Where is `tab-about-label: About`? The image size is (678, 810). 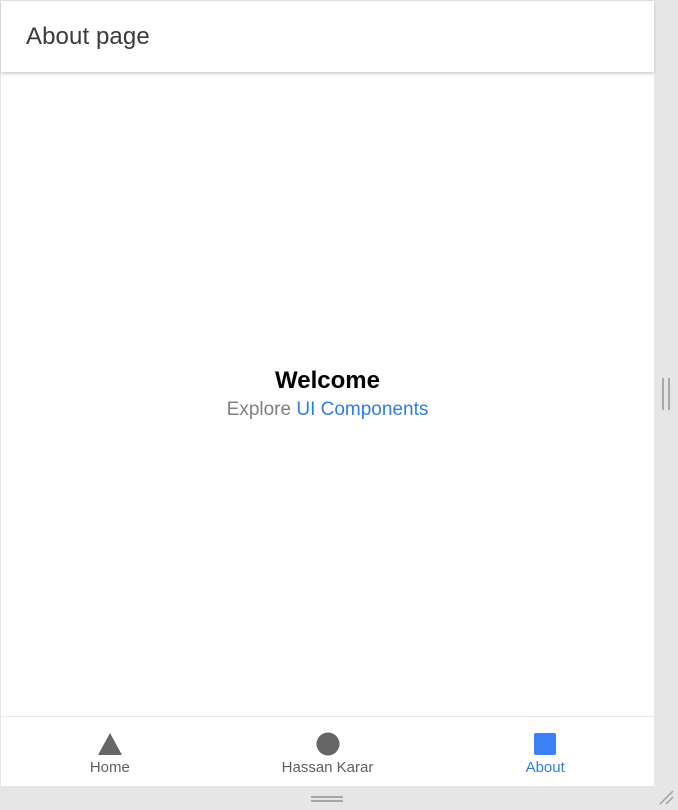
tab-about-label: About is located at coordinates (545, 767).